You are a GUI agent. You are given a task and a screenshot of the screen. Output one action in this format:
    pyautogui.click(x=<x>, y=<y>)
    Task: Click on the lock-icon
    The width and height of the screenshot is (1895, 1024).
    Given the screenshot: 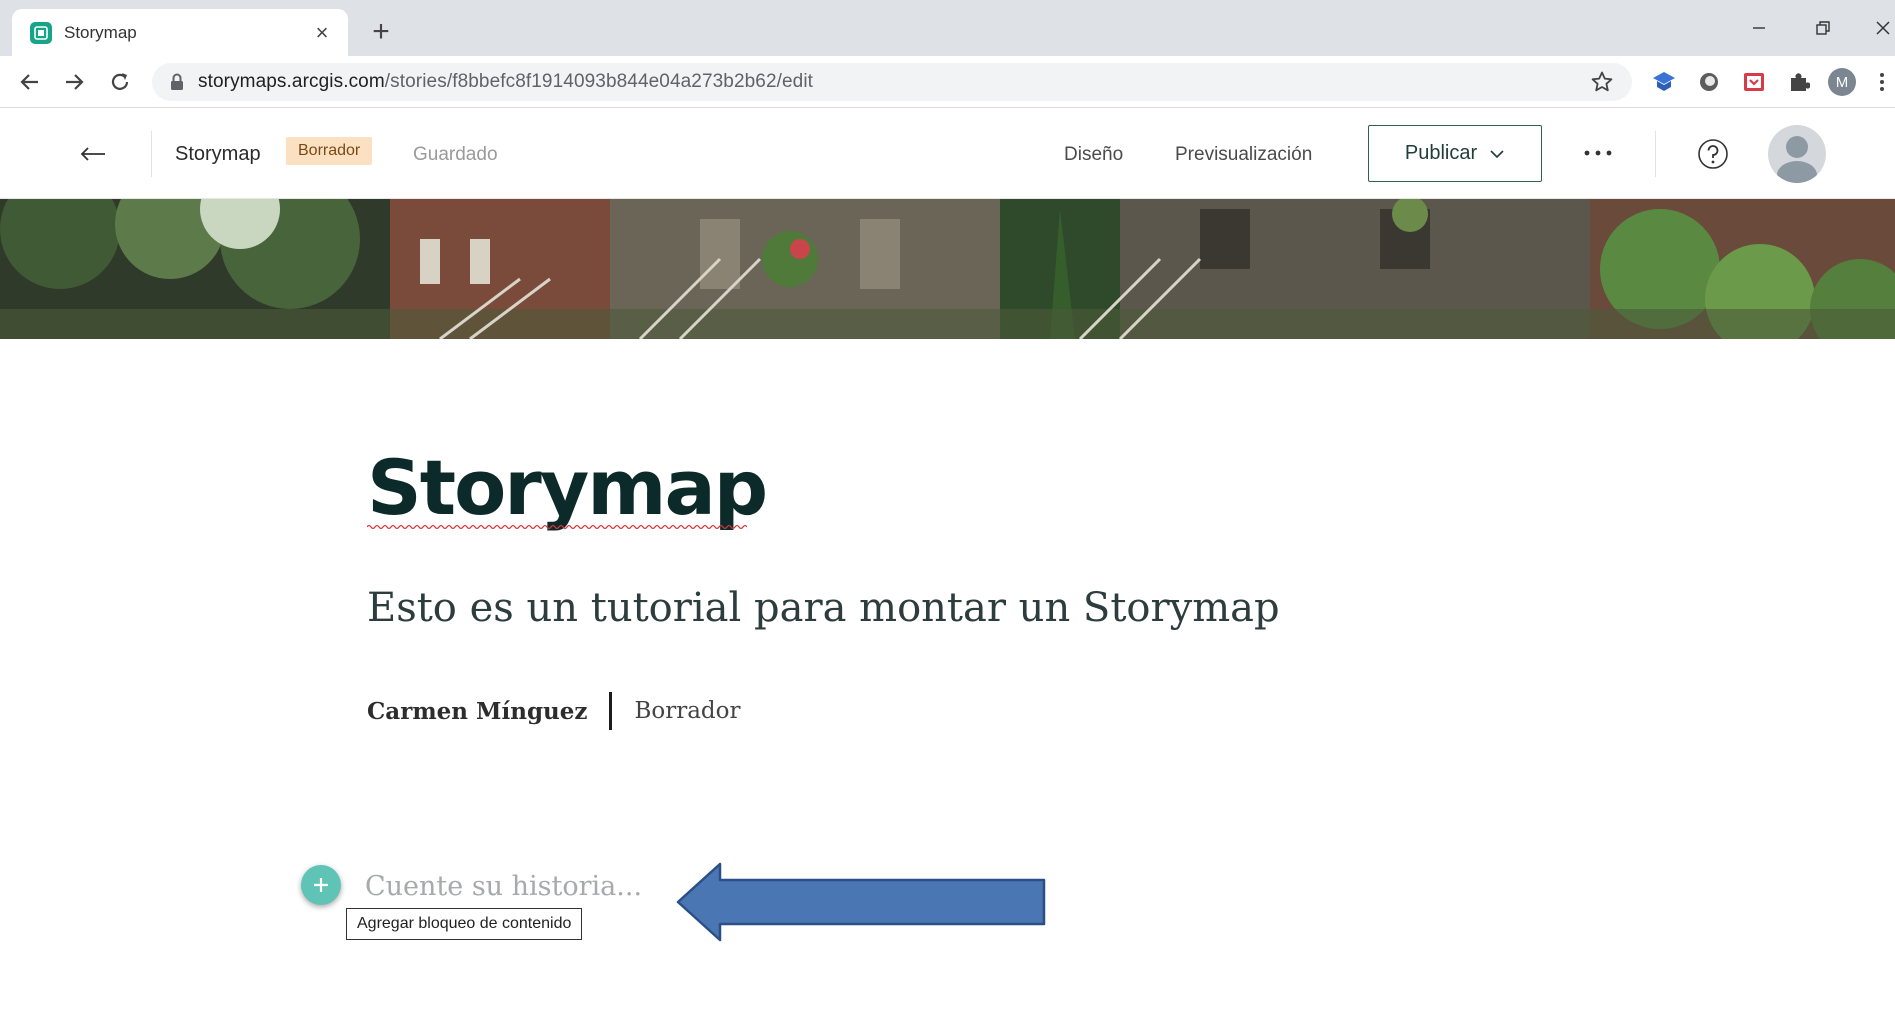 What is the action you would take?
    pyautogui.click(x=177, y=82)
    